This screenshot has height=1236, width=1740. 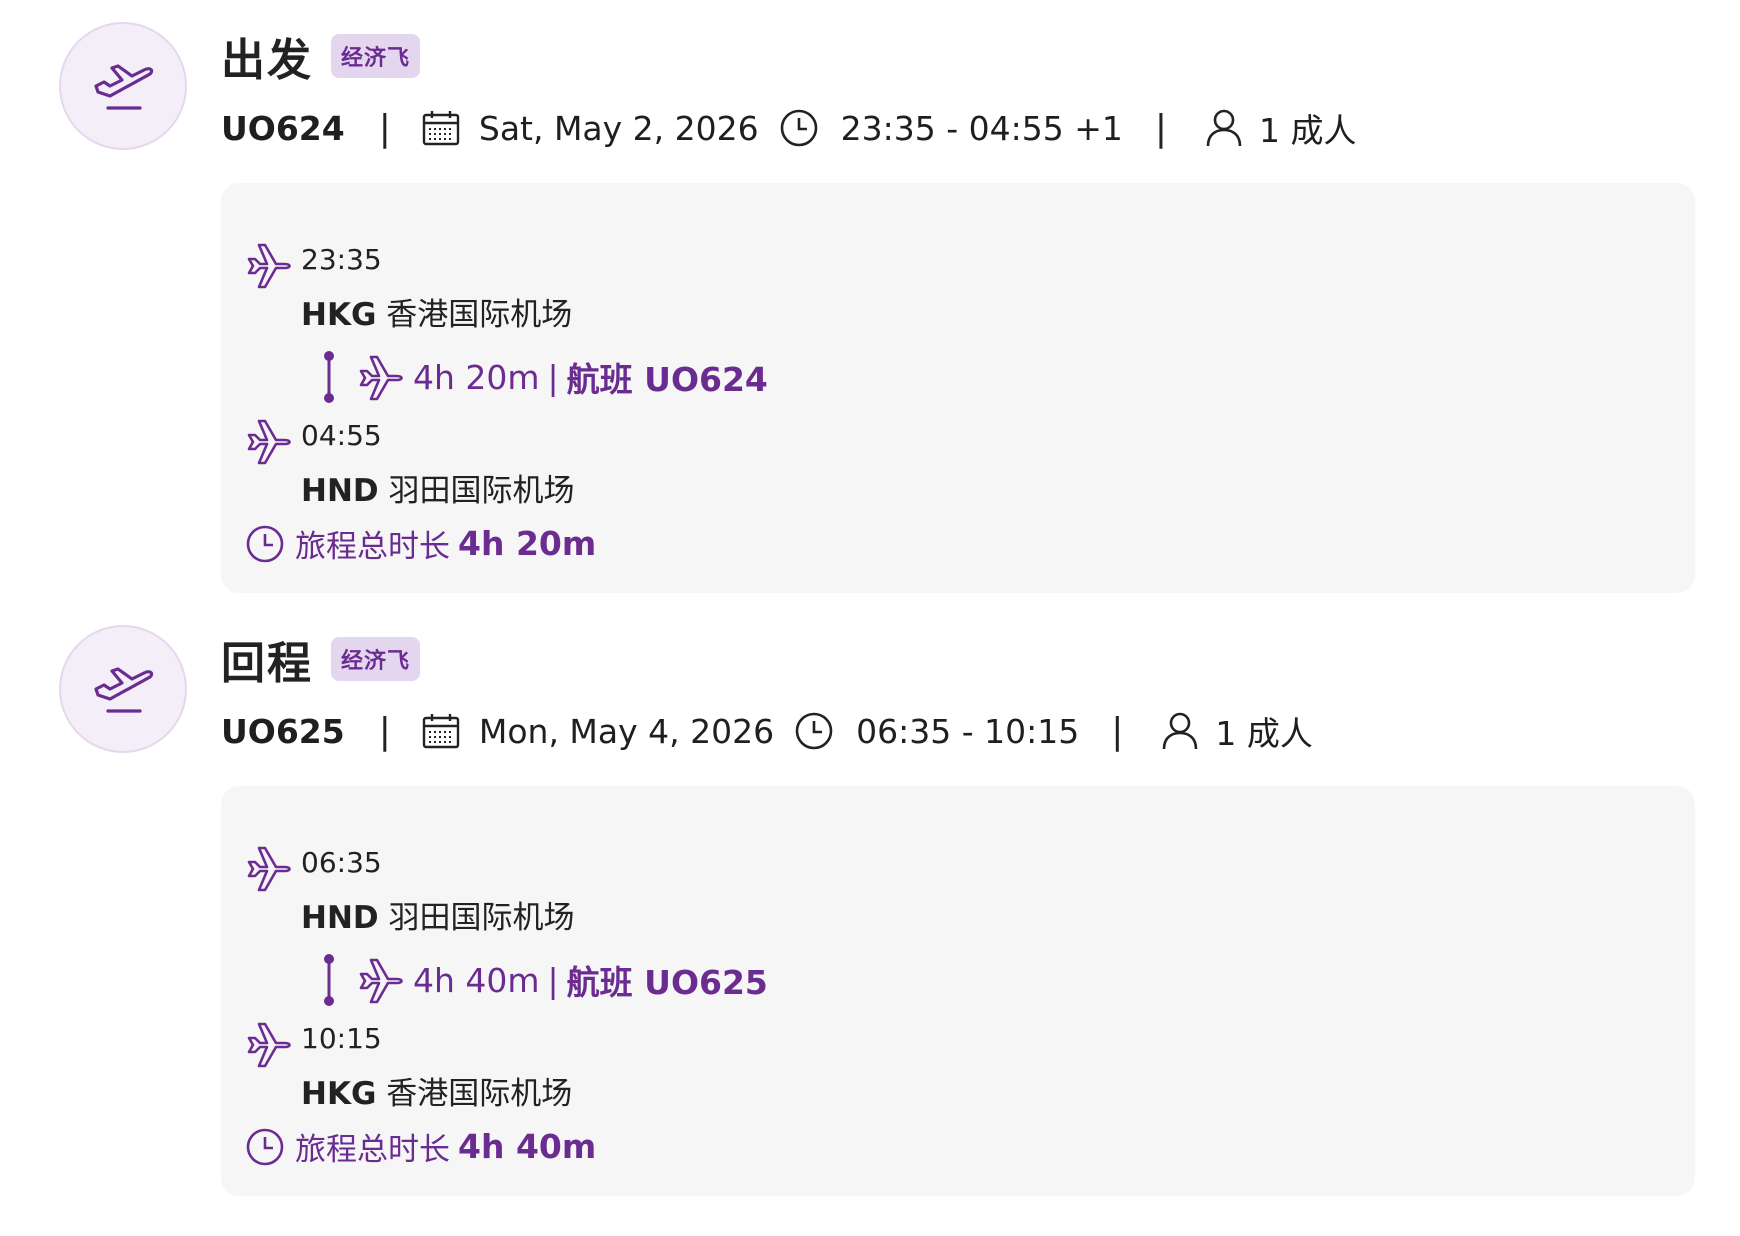 What do you see at coordinates (981, 128) in the screenshot?
I see `time-range: 23:35 - 04:55 +1` at bounding box center [981, 128].